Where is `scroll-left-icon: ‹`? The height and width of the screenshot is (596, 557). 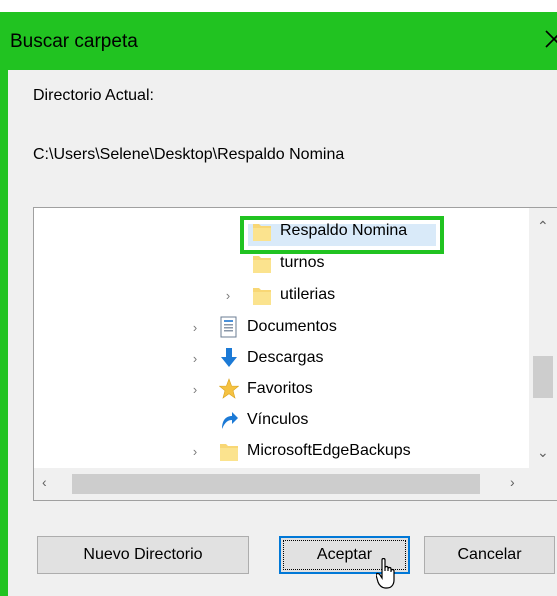 scroll-left-icon: ‹ is located at coordinates (44, 482).